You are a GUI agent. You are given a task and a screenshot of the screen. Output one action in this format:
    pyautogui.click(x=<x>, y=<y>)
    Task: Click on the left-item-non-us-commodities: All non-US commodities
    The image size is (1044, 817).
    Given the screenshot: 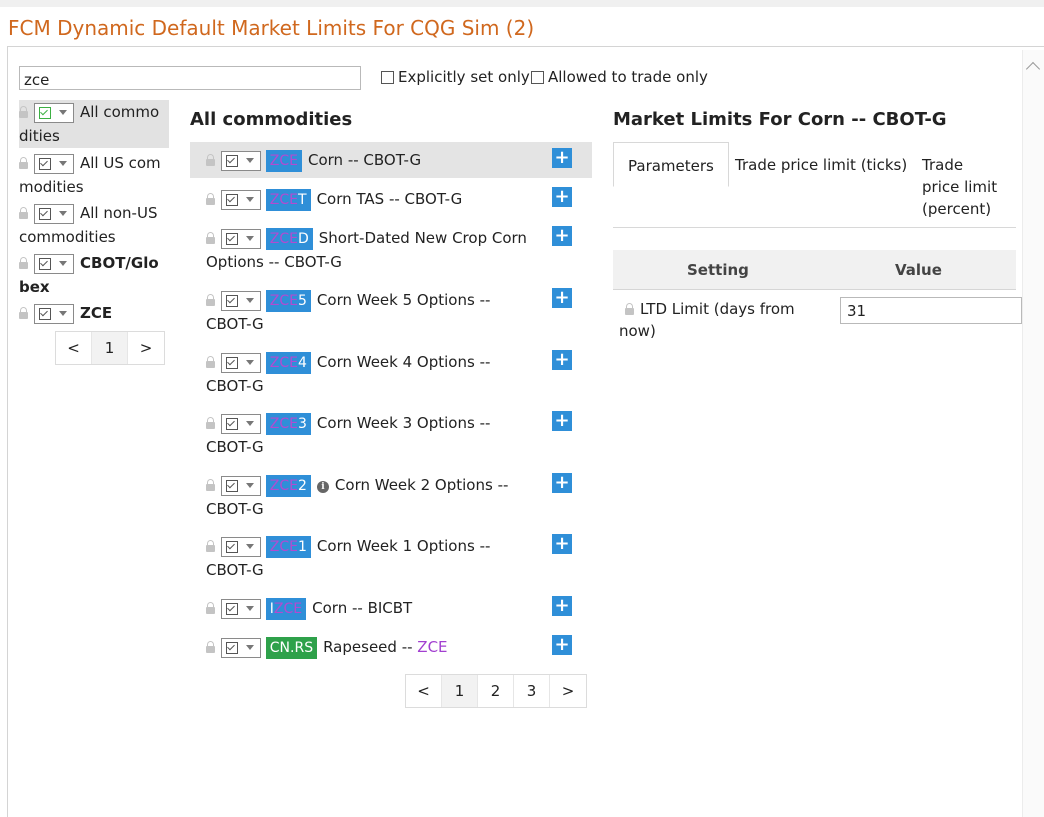 What is the action you would take?
    pyautogui.click(x=94, y=225)
    